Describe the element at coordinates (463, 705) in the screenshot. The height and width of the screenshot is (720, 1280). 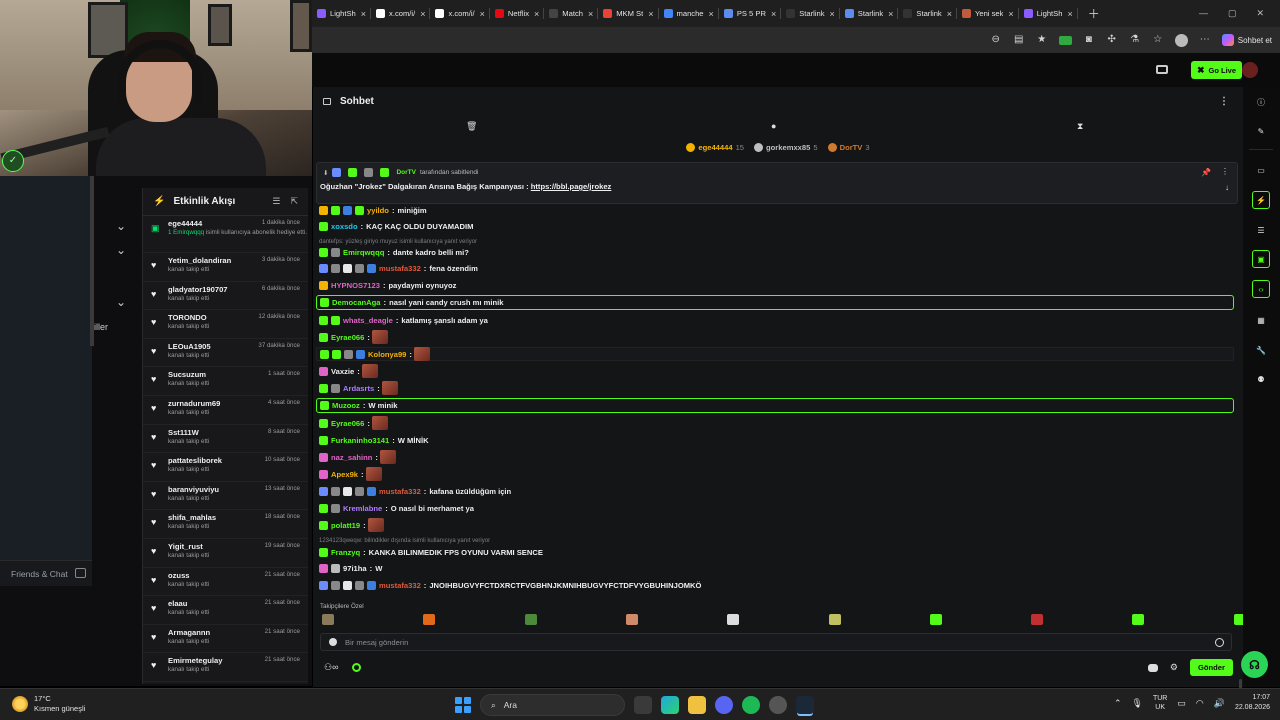
I see `windows-start-icon` at that location.